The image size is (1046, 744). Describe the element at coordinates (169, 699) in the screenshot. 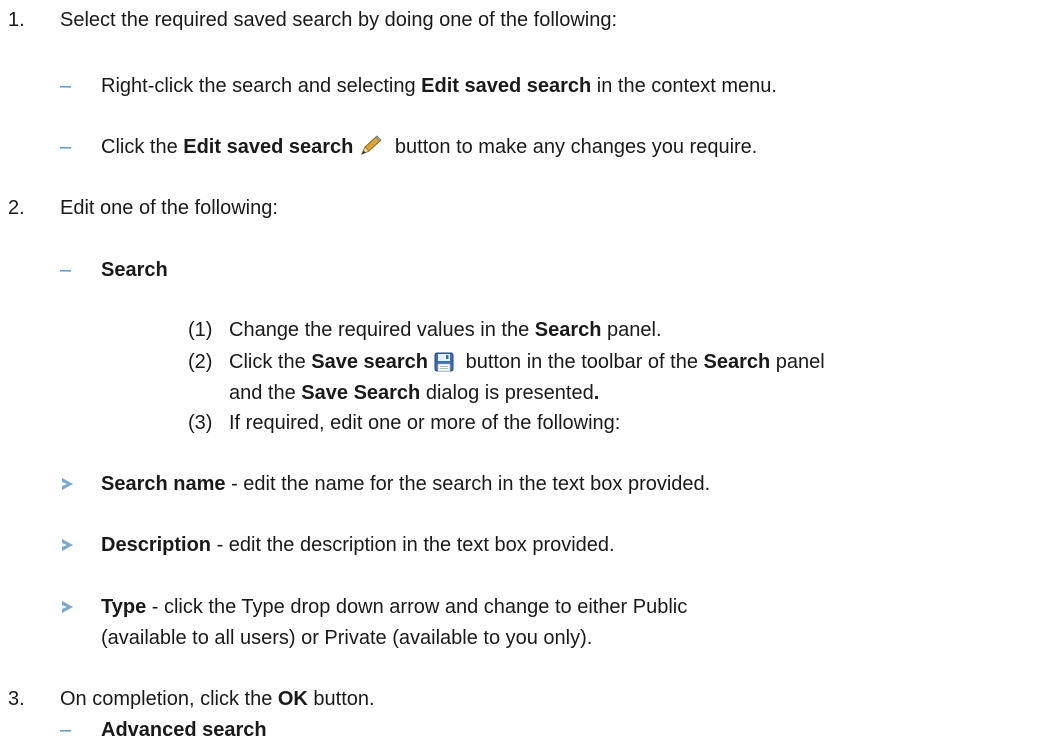

I see `step-text: On completion, click the` at that location.